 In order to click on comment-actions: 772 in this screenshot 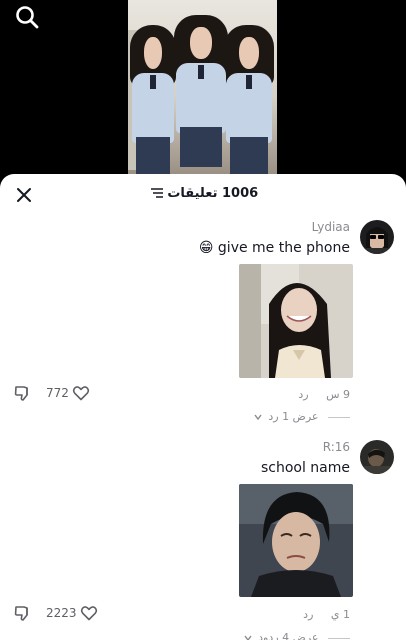, I will do `click(51, 393)`.